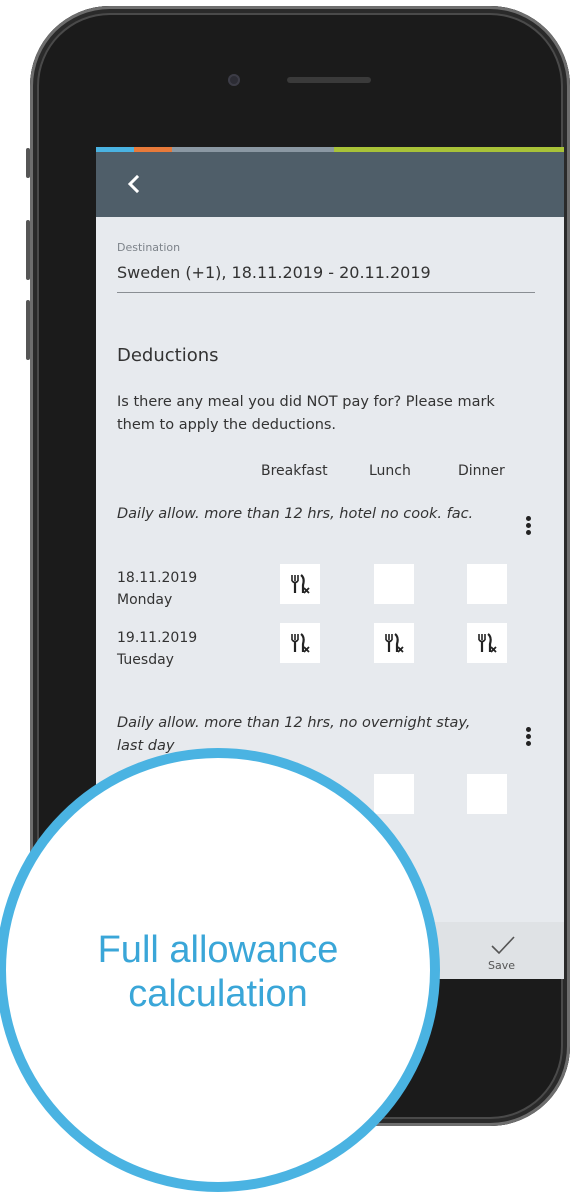 This screenshot has width=575, height=1192. Describe the element at coordinates (134, 184) in the screenshot. I see `chevron-left-icon` at that location.